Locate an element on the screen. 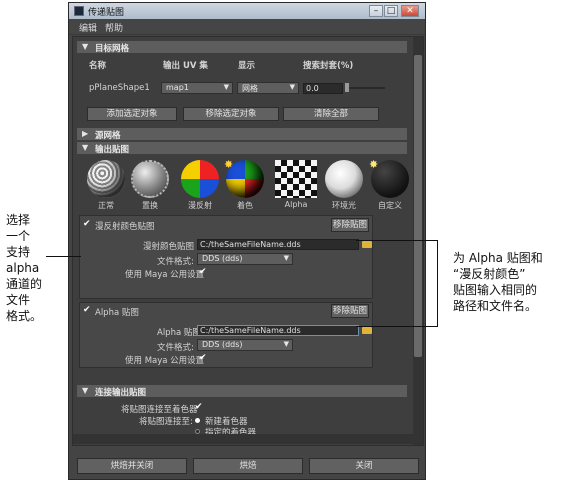 The image size is (571, 485). alpha-maya-settings-label: 使用 Maya 公用设置 is located at coordinates (165, 361).